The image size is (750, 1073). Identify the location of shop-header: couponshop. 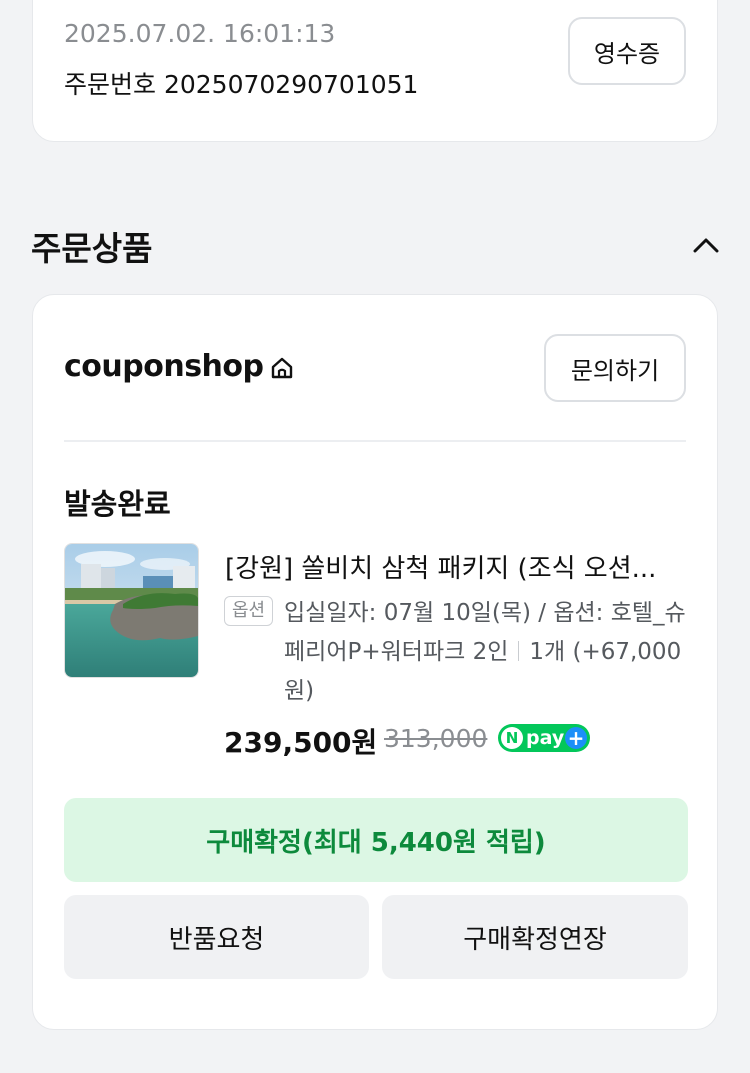
(179, 366).